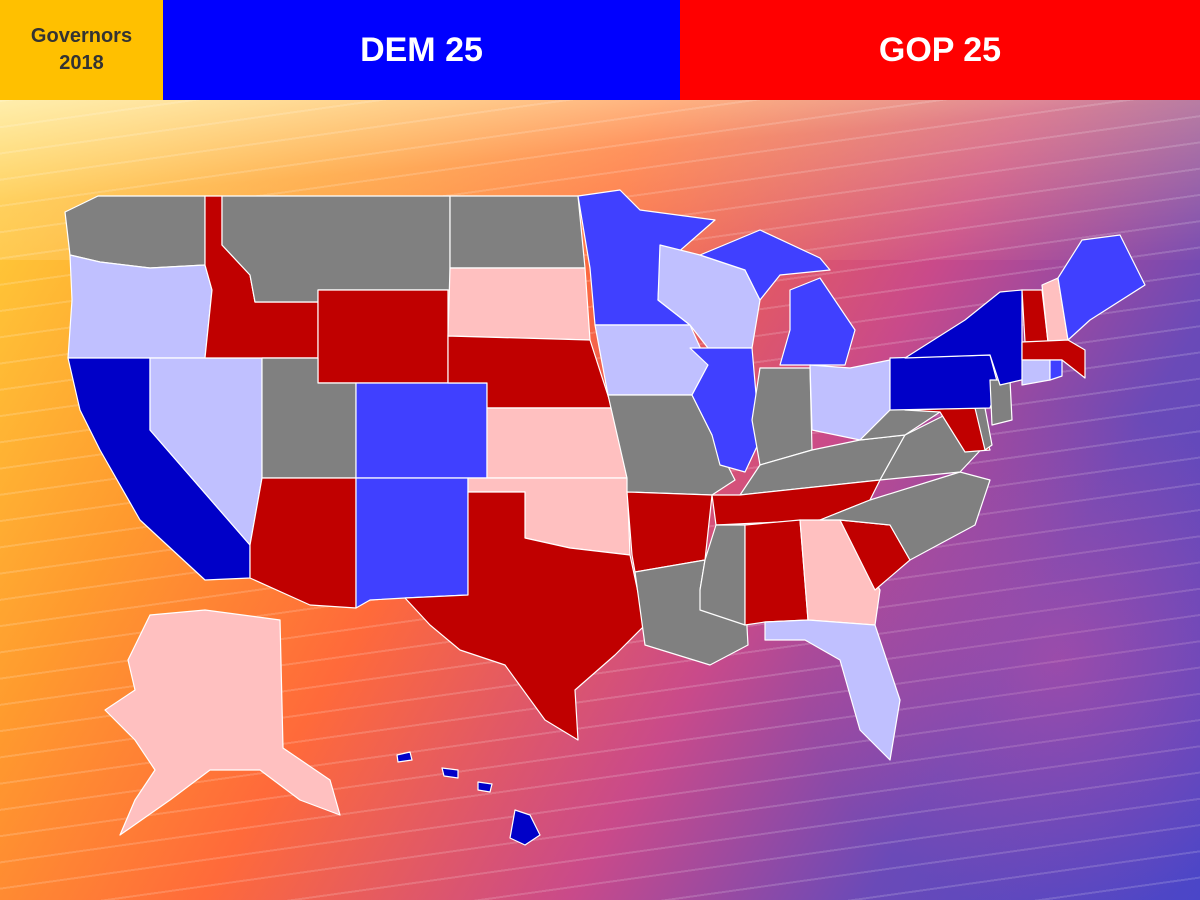 The height and width of the screenshot is (900, 1200). What do you see at coordinates (517, 232) in the screenshot?
I see `state-ND` at bounding box center [517, 232].